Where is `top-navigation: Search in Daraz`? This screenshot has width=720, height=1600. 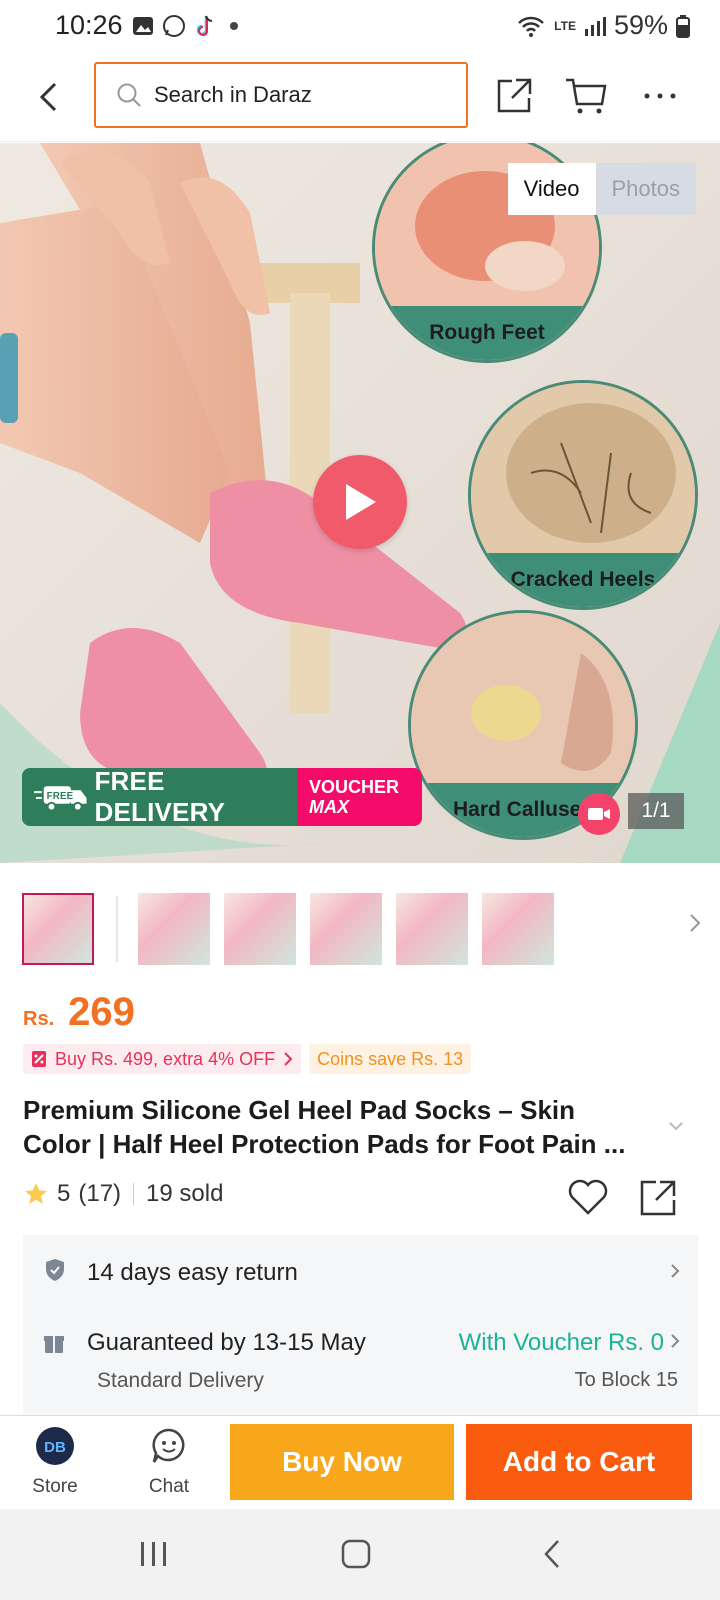 top-navigation: Search in Daraz is located at coordinates (360, 97).